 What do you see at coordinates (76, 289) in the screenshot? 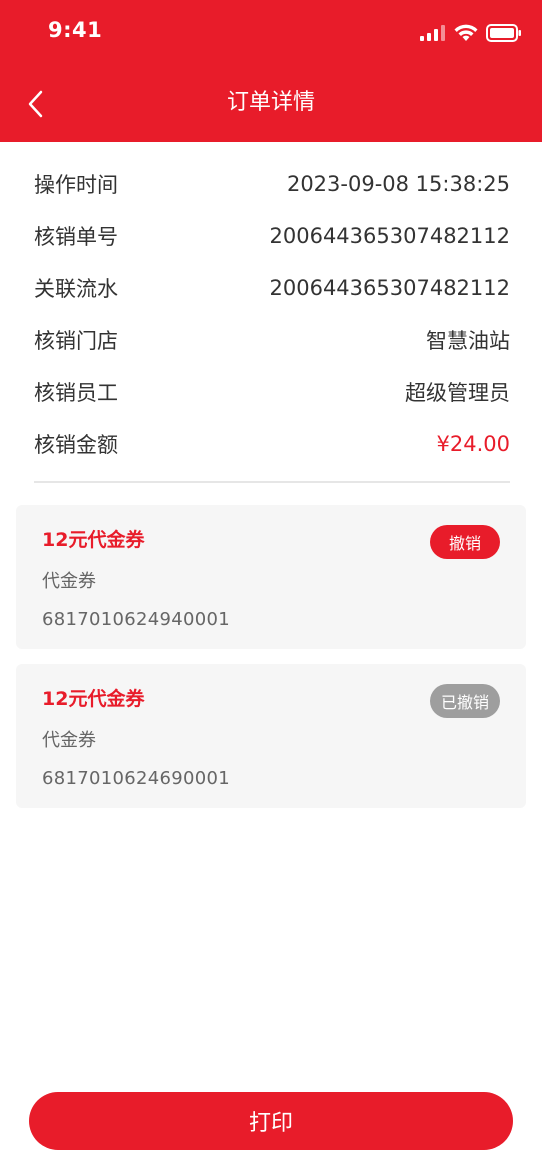
I see `detail-label: 关联流水` at bounding box center [76, 289].